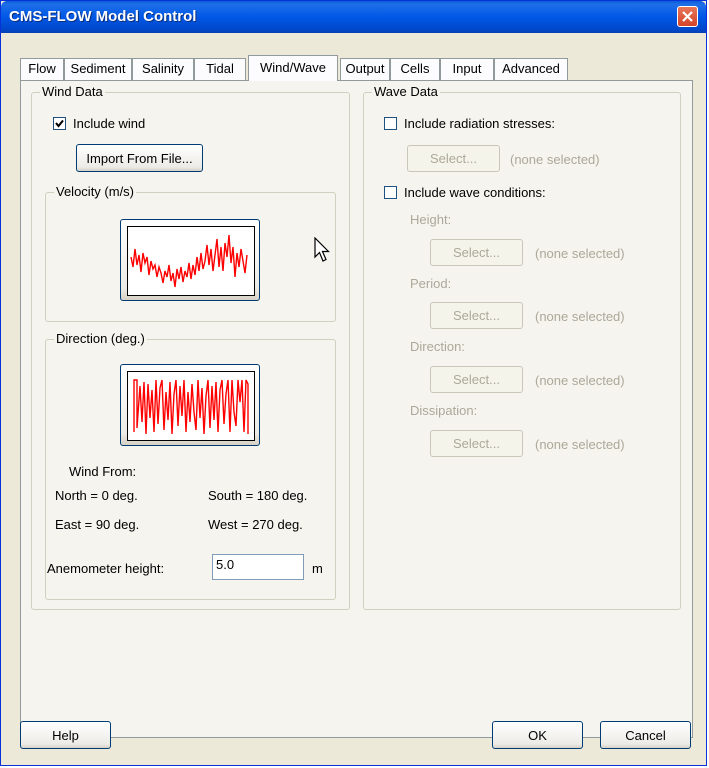  I want to click on period-none-selected: (none selected), so click(580, 316).